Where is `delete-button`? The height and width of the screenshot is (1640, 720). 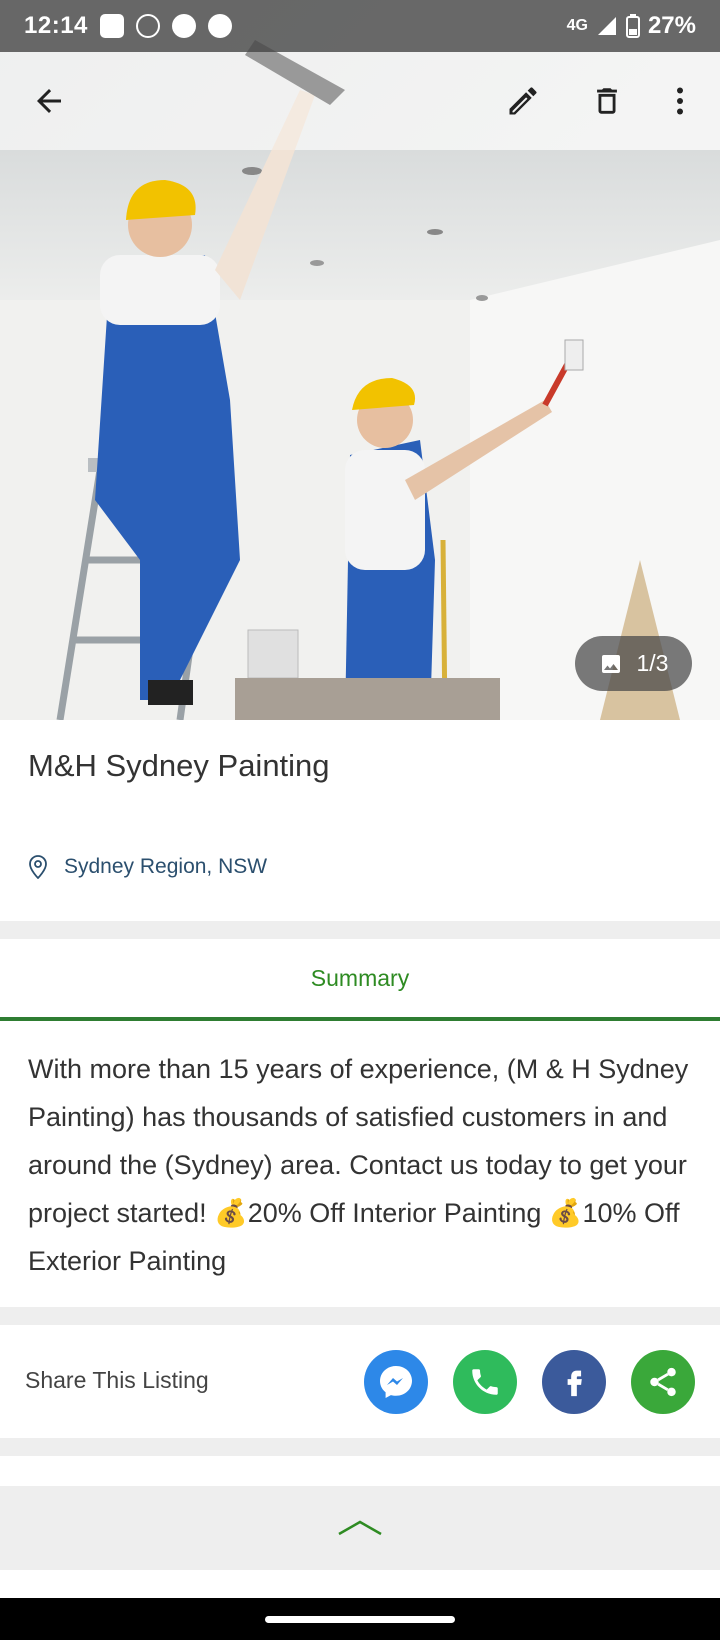
delete-button is located at coordinates (607, 101).